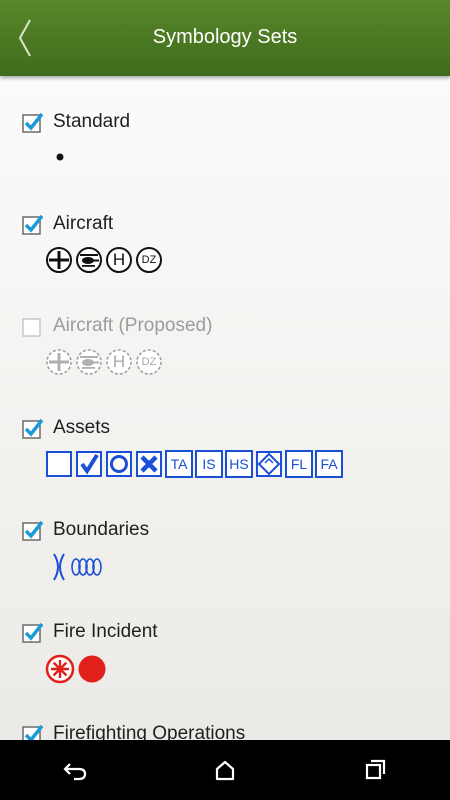 The height and width of the screenshot is (800, 450). Describe the element at coordinates (101, 529) in the screenshot. I see `set-label: Boundaries` at that location.